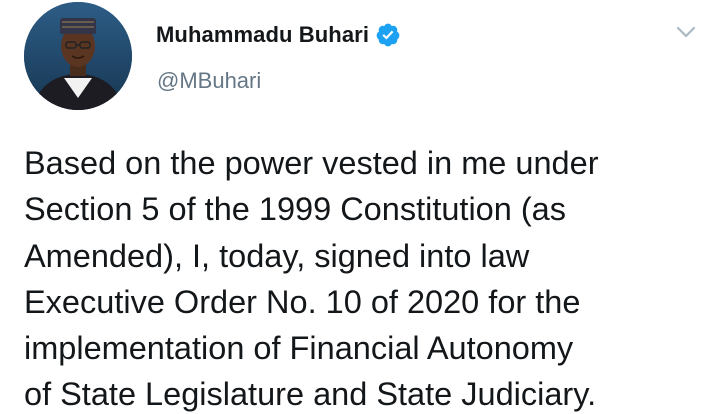  I want to click on tweet-text-line: Section 5 of the 1999 Constitution (as, so click(295, 209).